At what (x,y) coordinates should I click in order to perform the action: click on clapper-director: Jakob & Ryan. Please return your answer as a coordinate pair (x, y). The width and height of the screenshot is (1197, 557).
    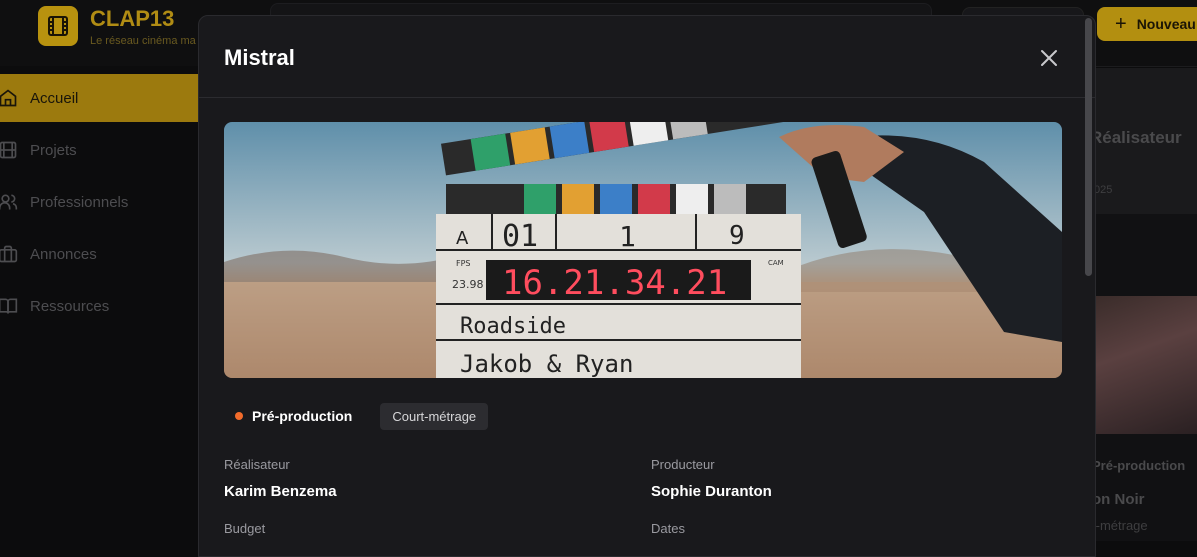
    Looking at the image, I should click on (546, 364).